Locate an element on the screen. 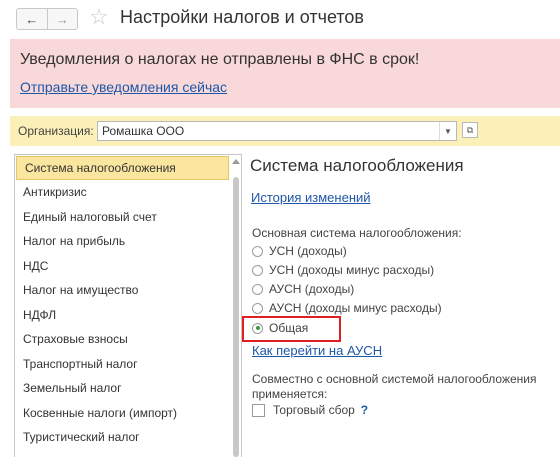 This screenshot has width=560, height=457. history-link: История изменений is located at coordinates (311, 197).